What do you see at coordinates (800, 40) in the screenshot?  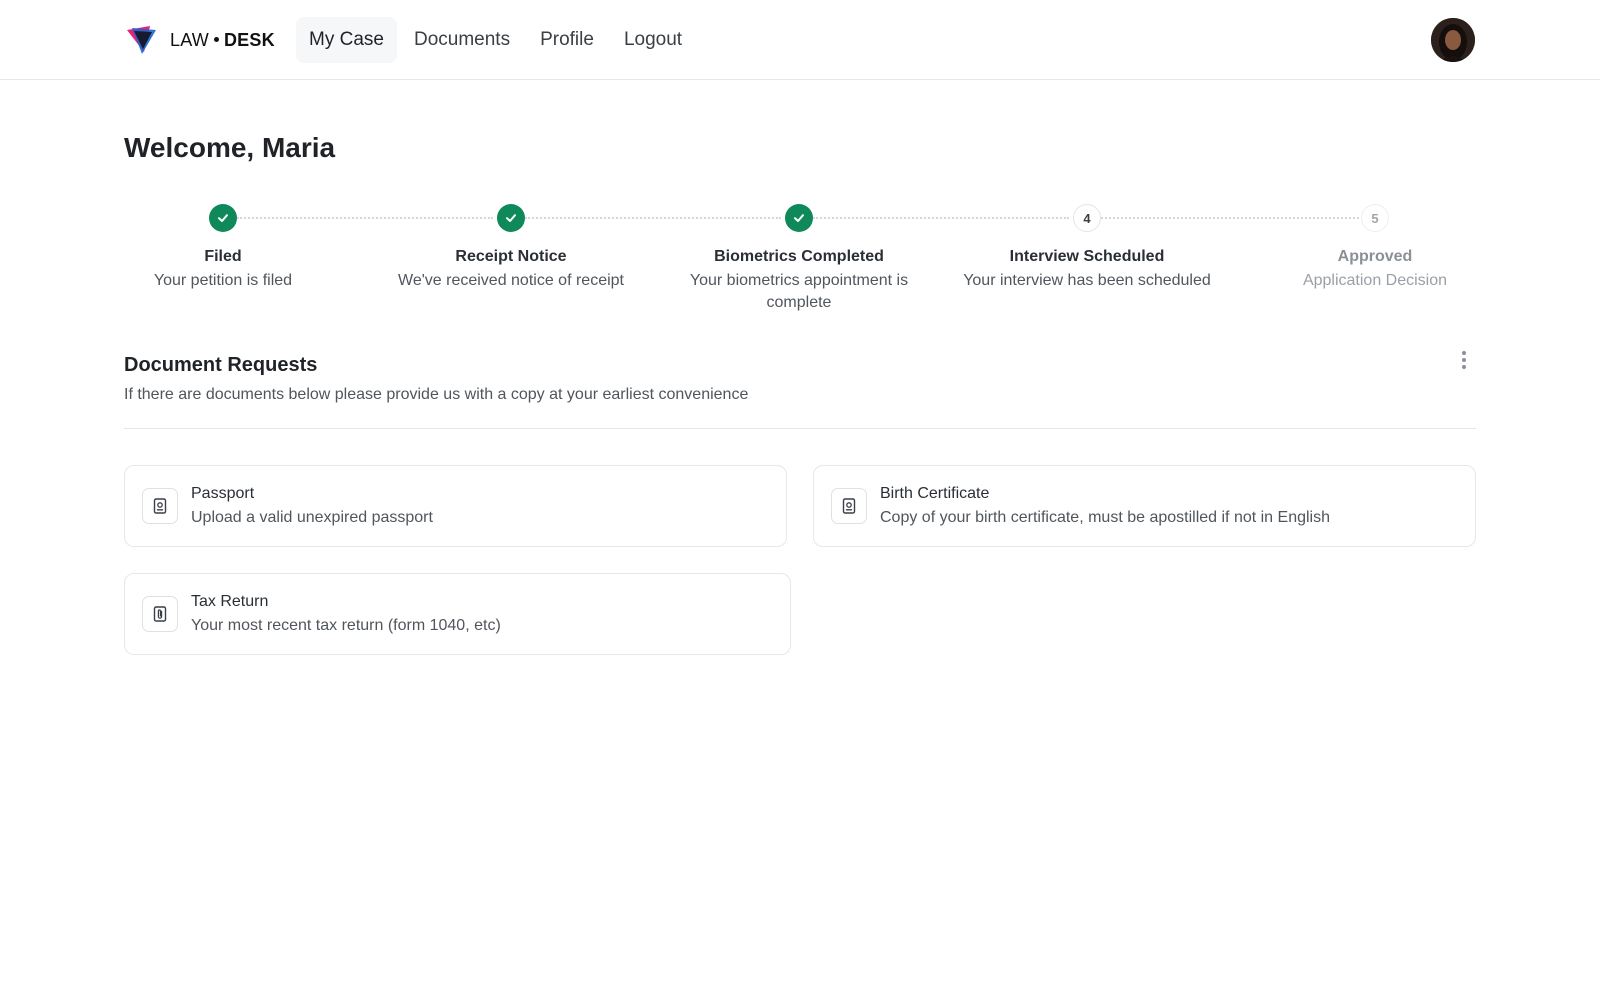 I see `top-header: LAW DESK My Case Documents Profile Logout` at bounding box center [800, 40].